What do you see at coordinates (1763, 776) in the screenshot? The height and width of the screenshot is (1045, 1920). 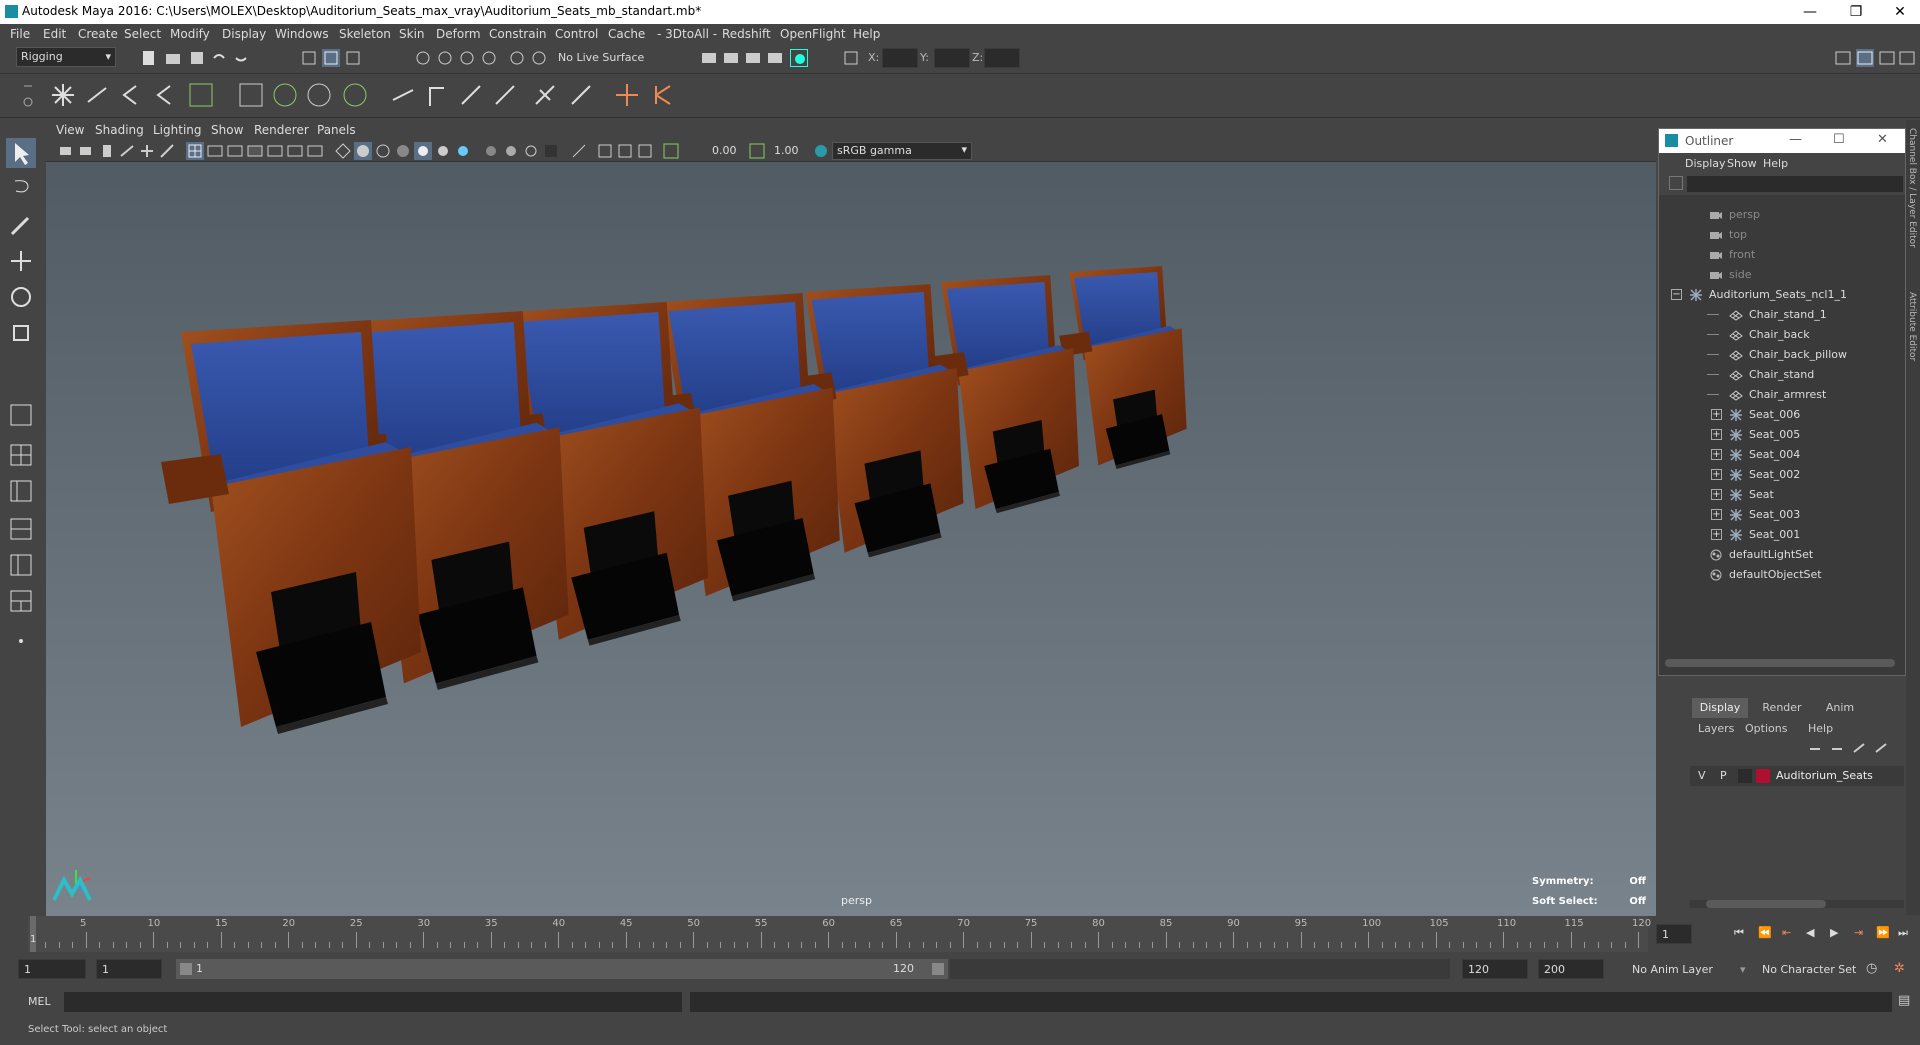 I see `layer-color-swatch` at bounding box center [1763, 776].